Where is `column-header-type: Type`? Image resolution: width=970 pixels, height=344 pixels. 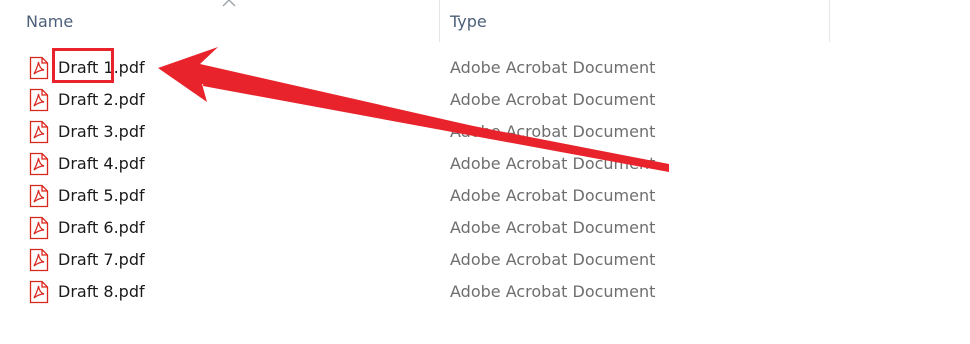 column-header-type: Type is located at coordinates (640, 21).